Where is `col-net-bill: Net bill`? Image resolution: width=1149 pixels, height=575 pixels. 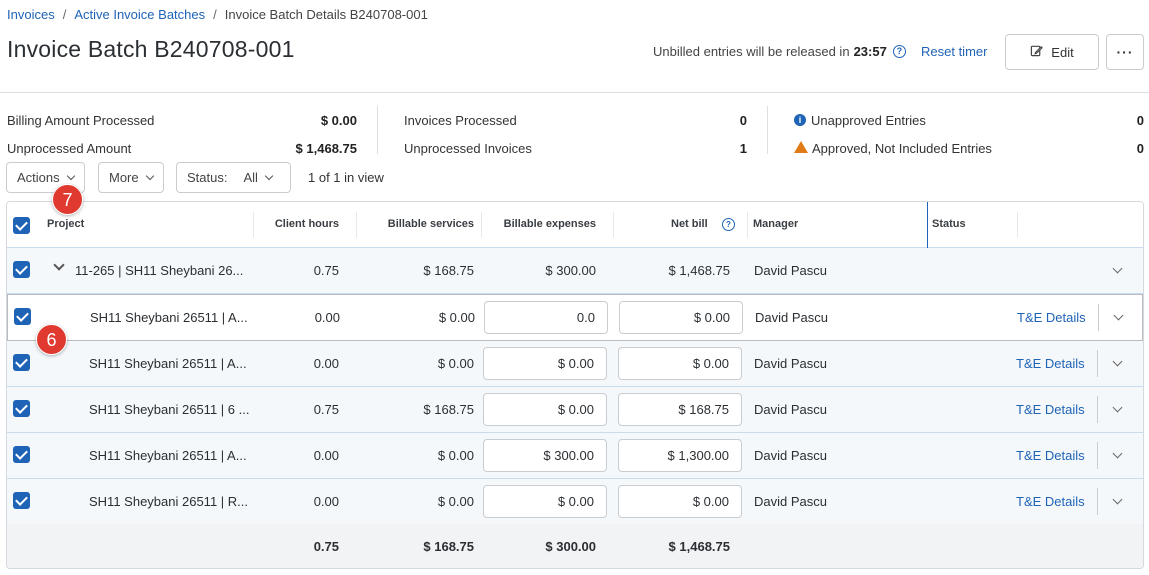
col-net-bill: Net bill is located at coordinates (689, 224).